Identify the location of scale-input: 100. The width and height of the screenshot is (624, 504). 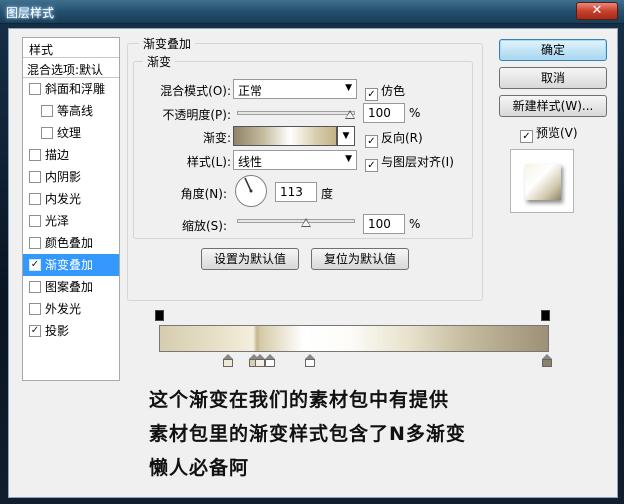
(384, 224).